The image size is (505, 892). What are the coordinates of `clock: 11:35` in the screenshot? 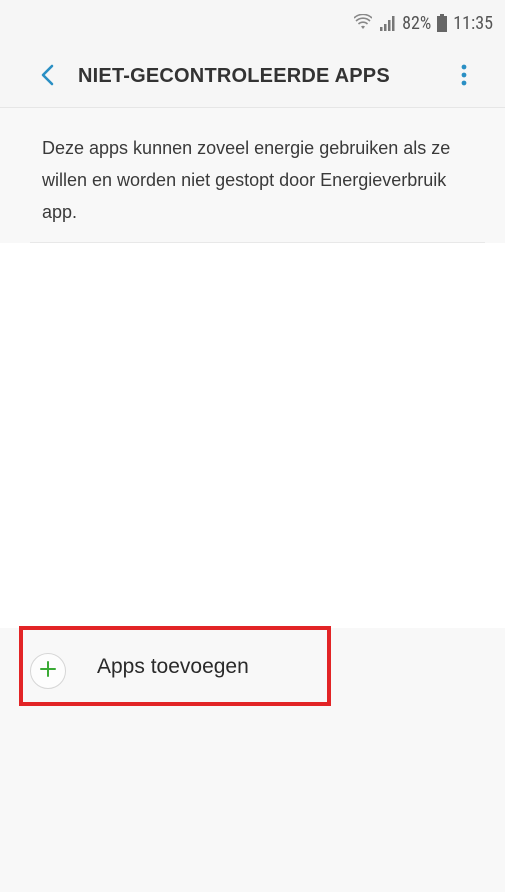 It's located at (473, 23).